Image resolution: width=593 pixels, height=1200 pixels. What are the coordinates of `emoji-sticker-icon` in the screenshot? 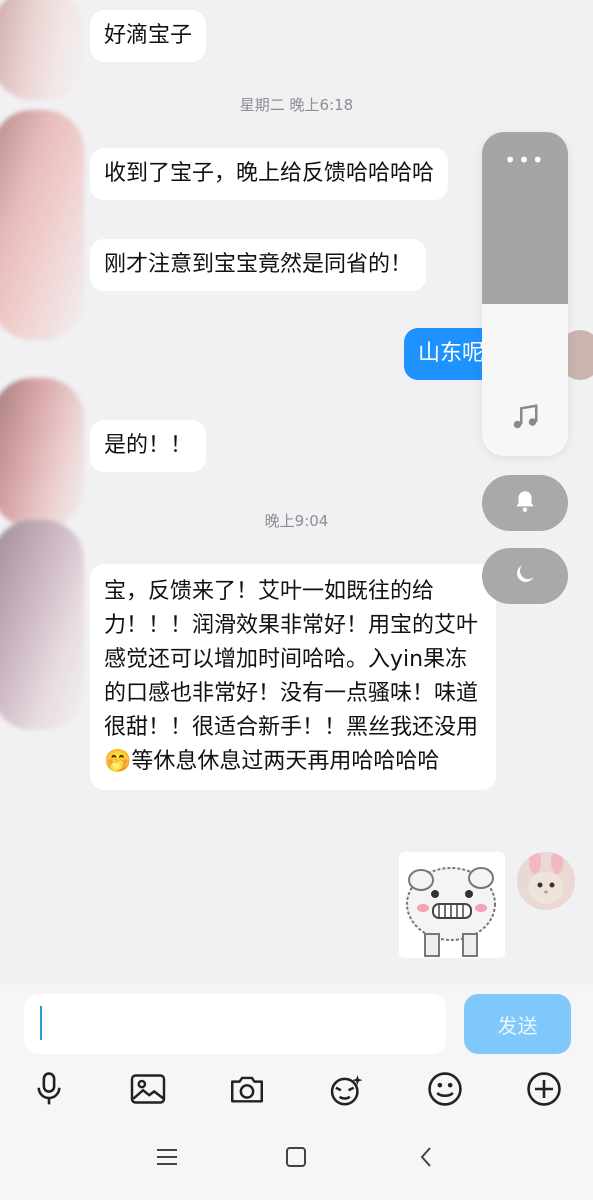 It's located at (346, 1089).